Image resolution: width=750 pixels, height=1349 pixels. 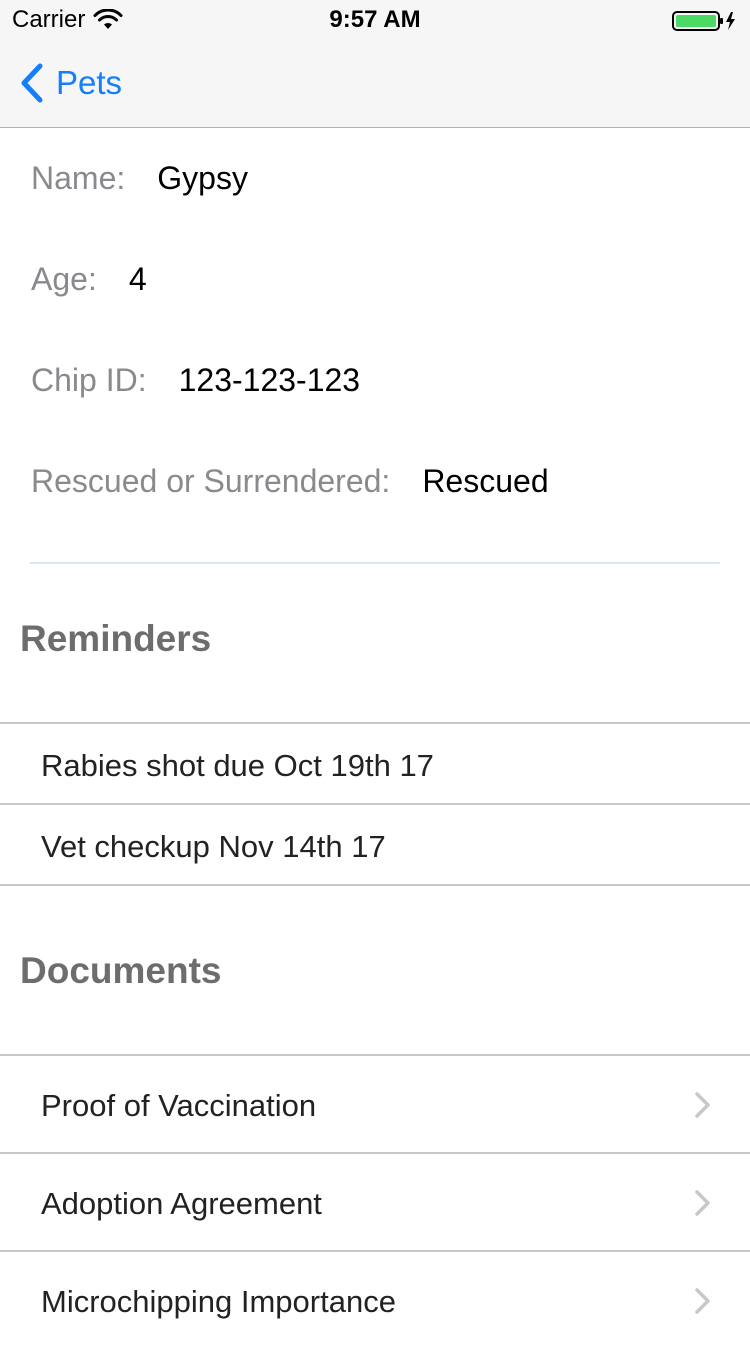 What do you see at coordinates (218, 1301) in the screenshot?
I see `document-label: Microchipping Importance` at bounding box center [218, 1301].